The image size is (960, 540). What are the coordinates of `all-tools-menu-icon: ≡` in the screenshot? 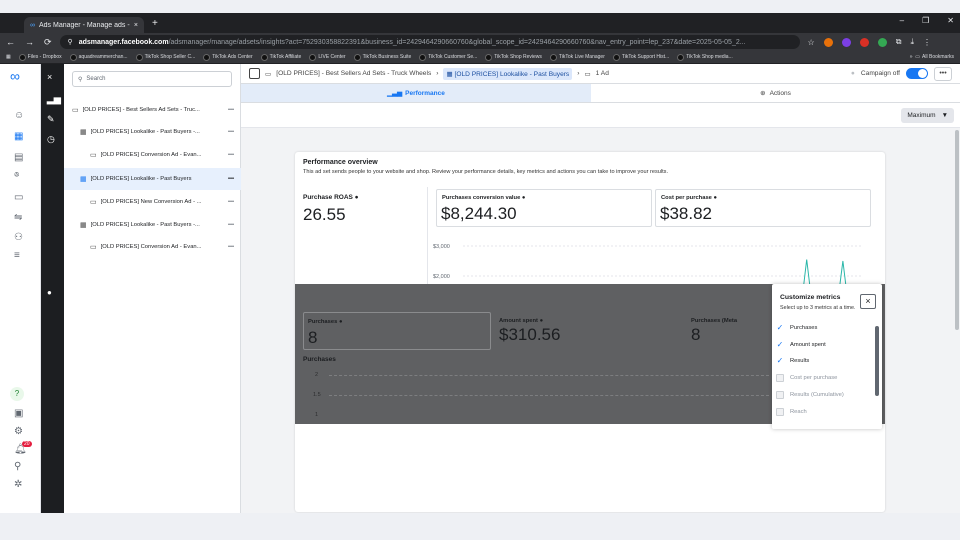 It's located at (17, 255).